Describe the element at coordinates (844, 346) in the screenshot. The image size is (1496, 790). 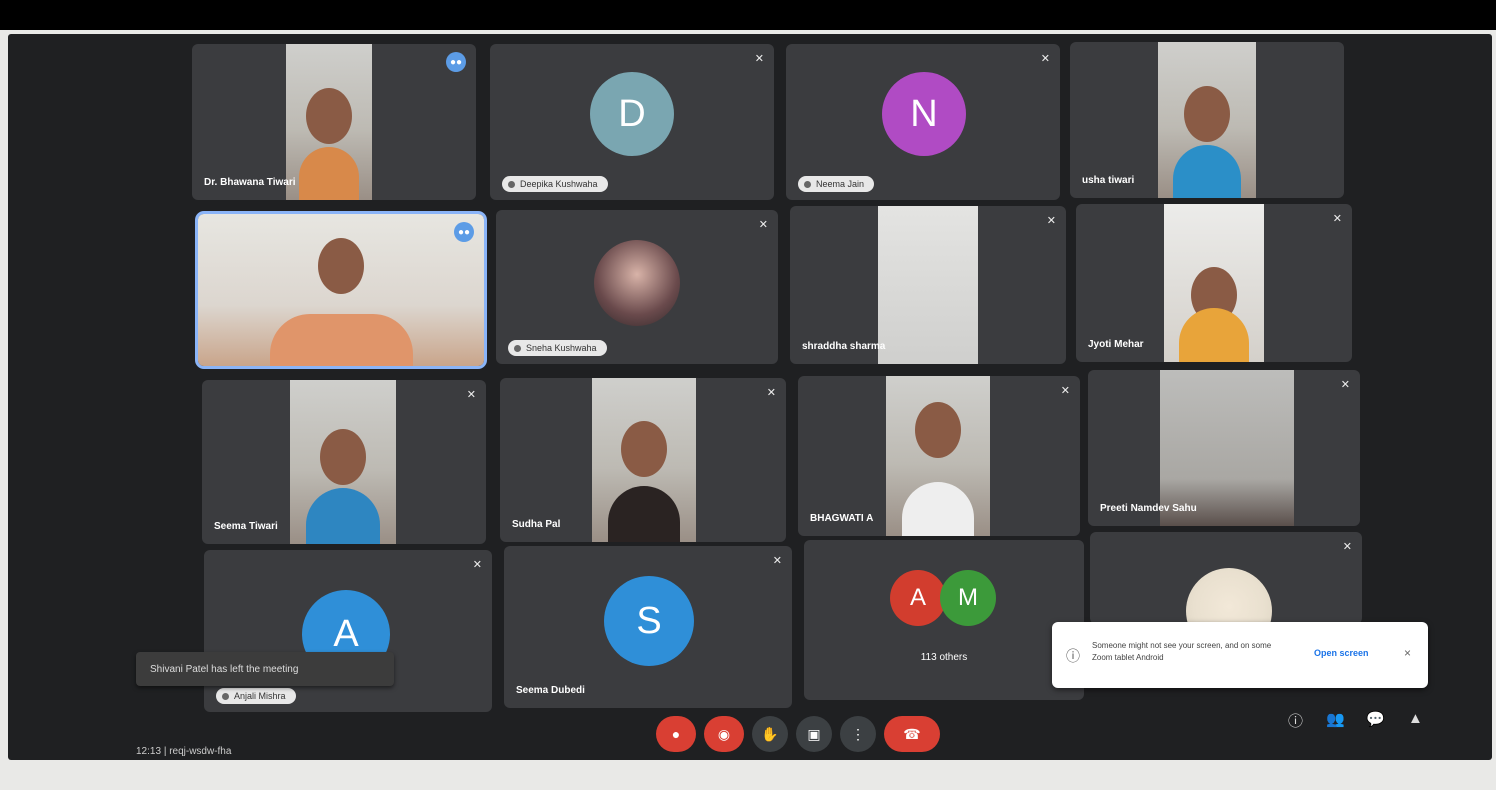
I see `participant-name: shraddha sharma` at that location.